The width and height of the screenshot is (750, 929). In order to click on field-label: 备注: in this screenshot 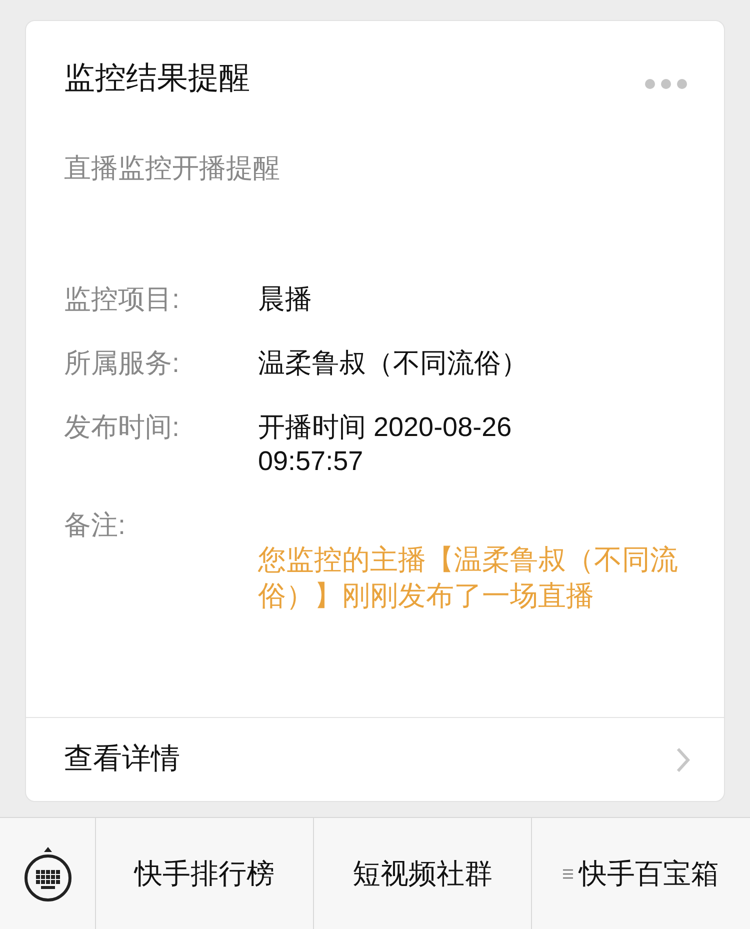, I will do `click(95, 525)`.